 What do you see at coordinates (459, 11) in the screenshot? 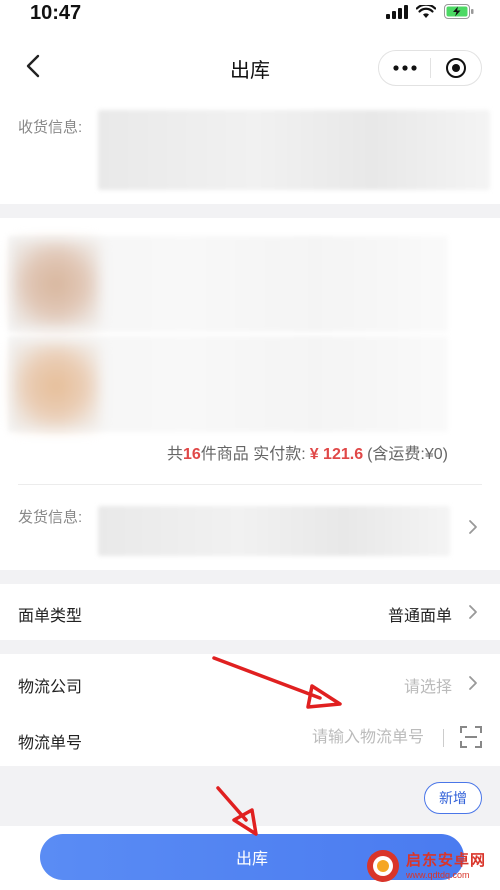
I see `battery-charging-icon` at bounding box center [459, 11].